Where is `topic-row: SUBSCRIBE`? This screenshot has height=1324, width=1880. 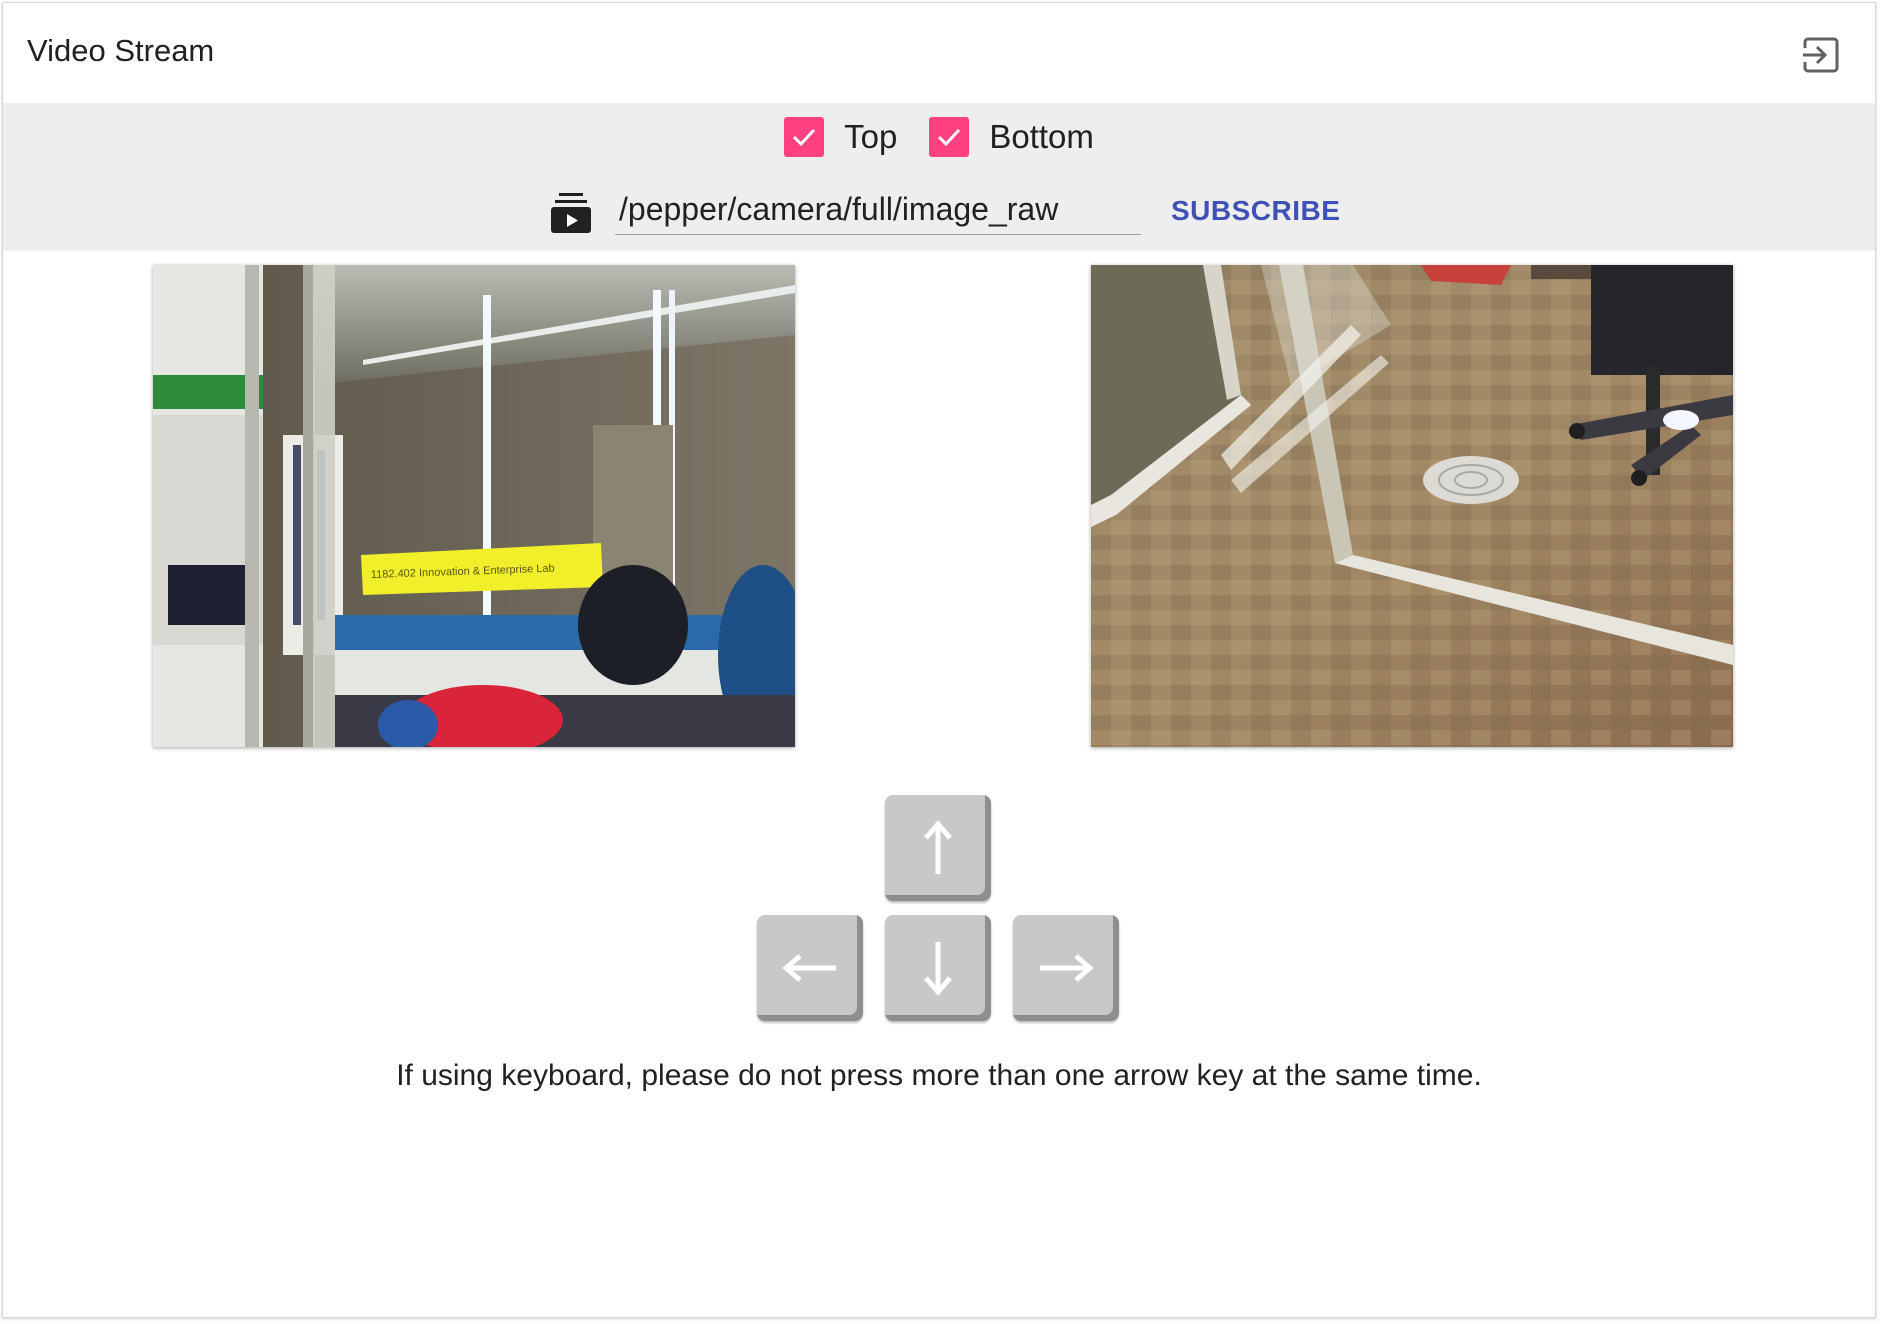
topic-row: SUBSCRIBE is located at coordinates (939, 213).